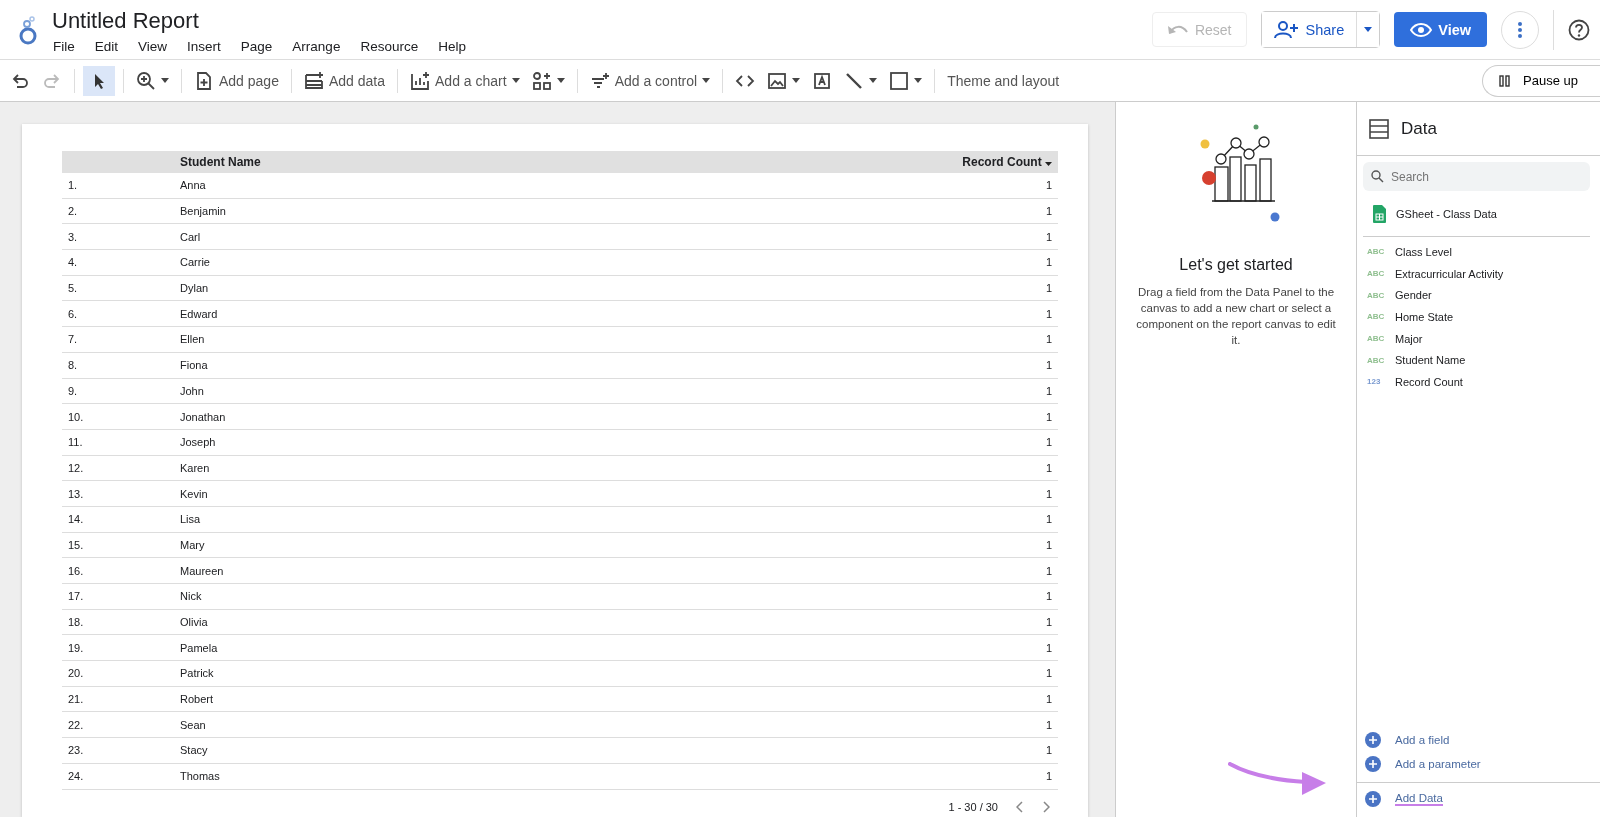 This screenshot has height=817, width=1600. What do you see at coordinates (826, 162) in the screenshot?
I see `column-header: Record Count` at bounding box center [826, 162].